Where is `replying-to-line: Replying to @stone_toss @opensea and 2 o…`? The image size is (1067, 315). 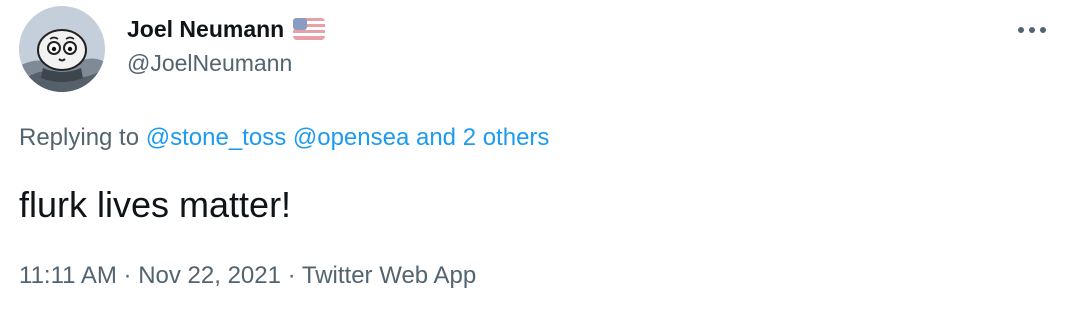
replying-to-line: Replying to @stone_toss @opensea and 2 o… is located at coordinates (284, 138).